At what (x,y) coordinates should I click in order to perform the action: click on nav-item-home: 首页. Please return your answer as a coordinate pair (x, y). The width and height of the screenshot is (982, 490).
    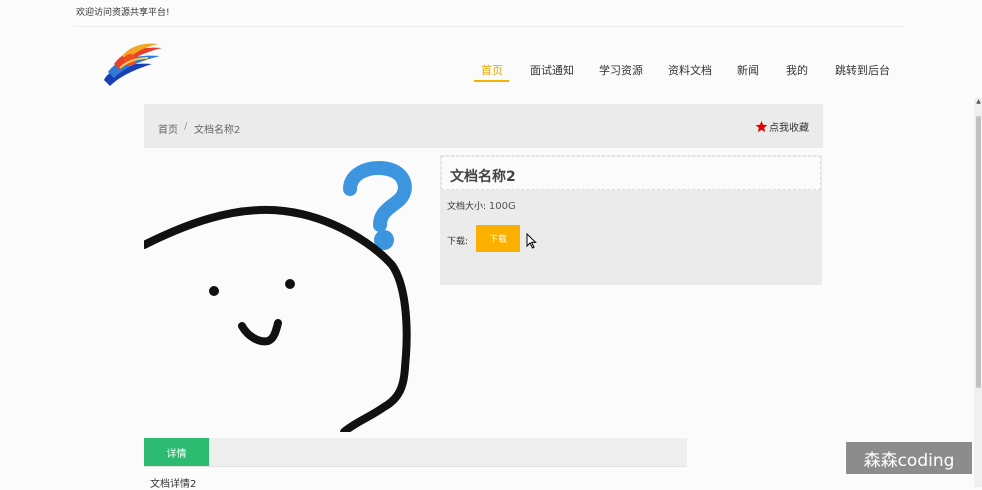
    Looking at the image, I should click on (492, 70).